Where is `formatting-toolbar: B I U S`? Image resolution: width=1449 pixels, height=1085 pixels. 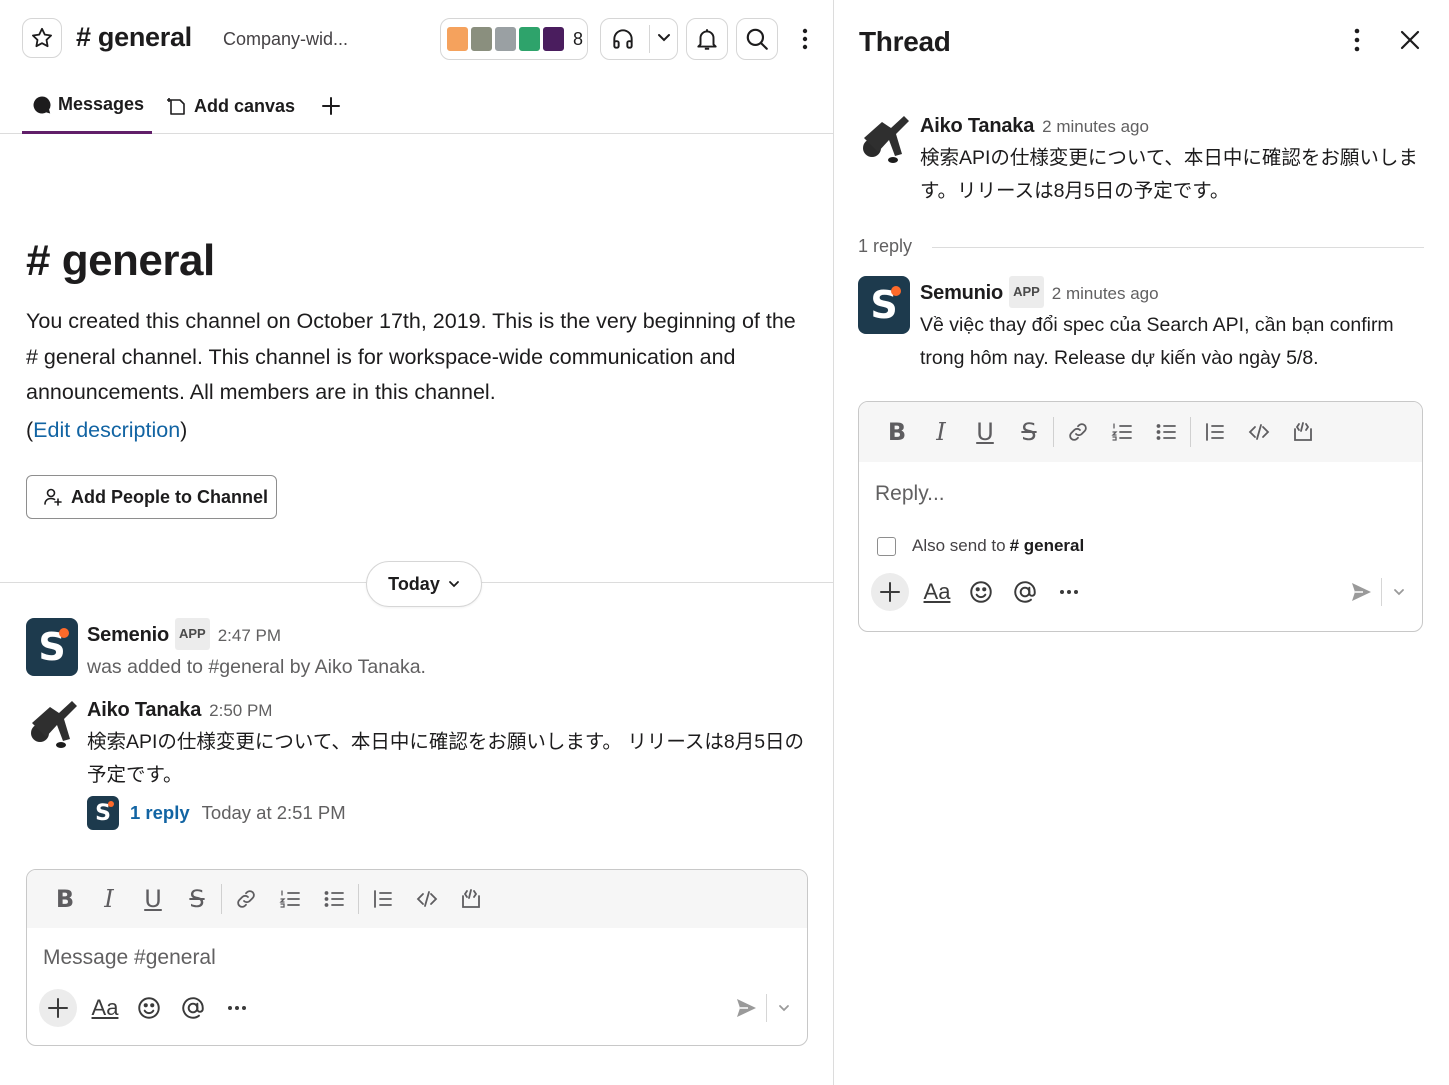 formatting-toolbar: B I U S is located at coordinates (1140, 432).